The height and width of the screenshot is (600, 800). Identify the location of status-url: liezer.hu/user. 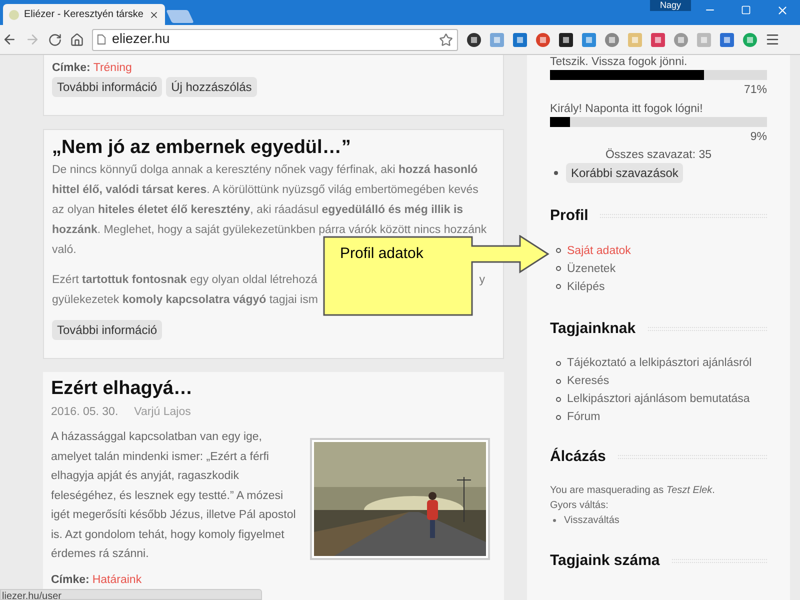
(131, 594).